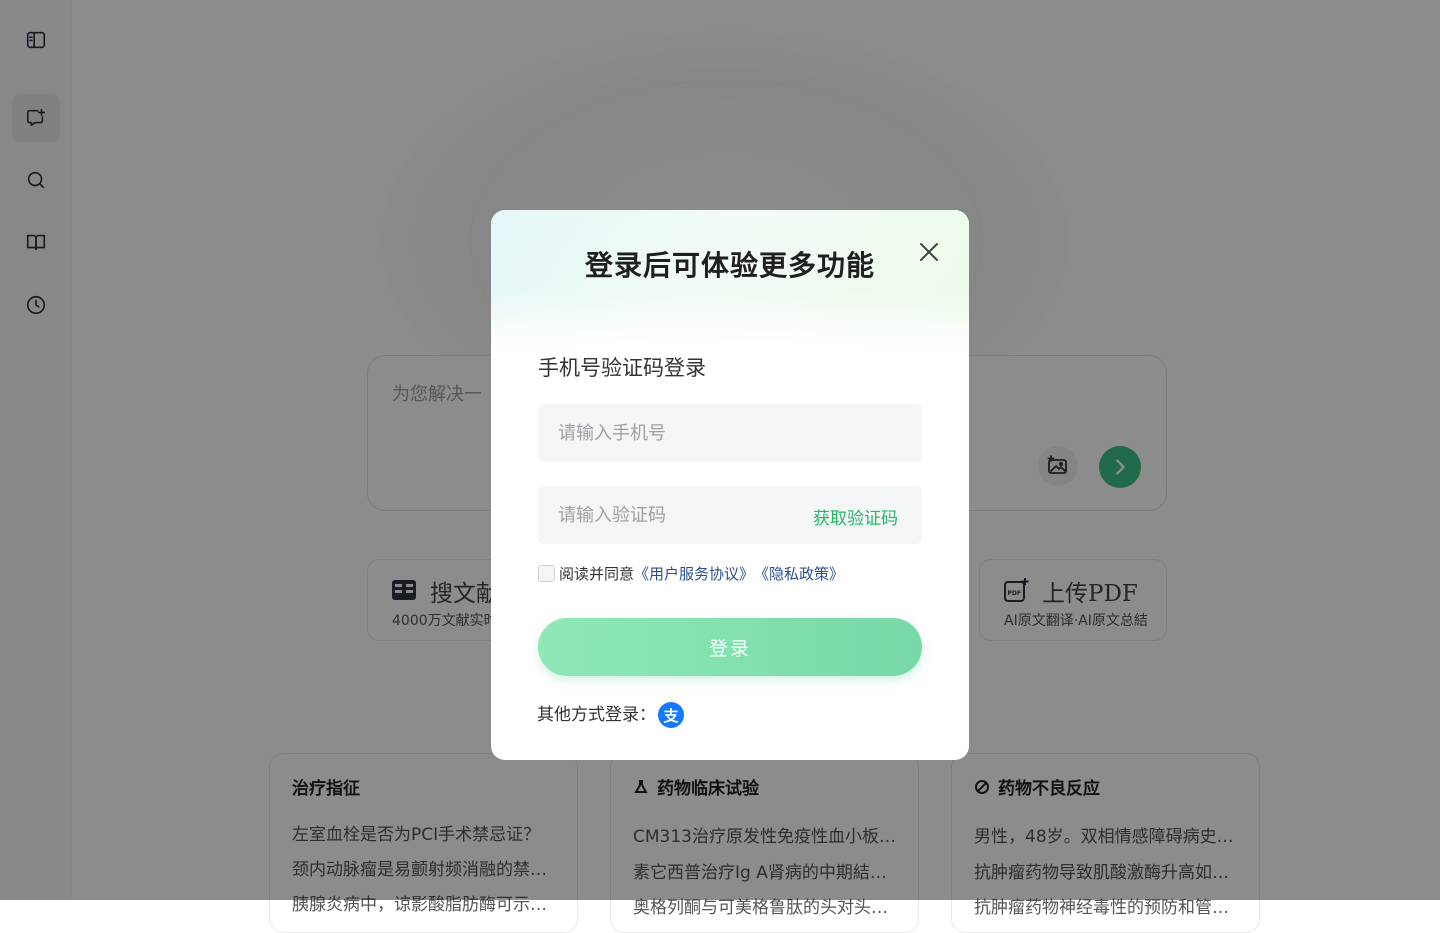 This screenshot has width=1440, height=933. I want to click on alipay-icon: 支, so click(671, 715).